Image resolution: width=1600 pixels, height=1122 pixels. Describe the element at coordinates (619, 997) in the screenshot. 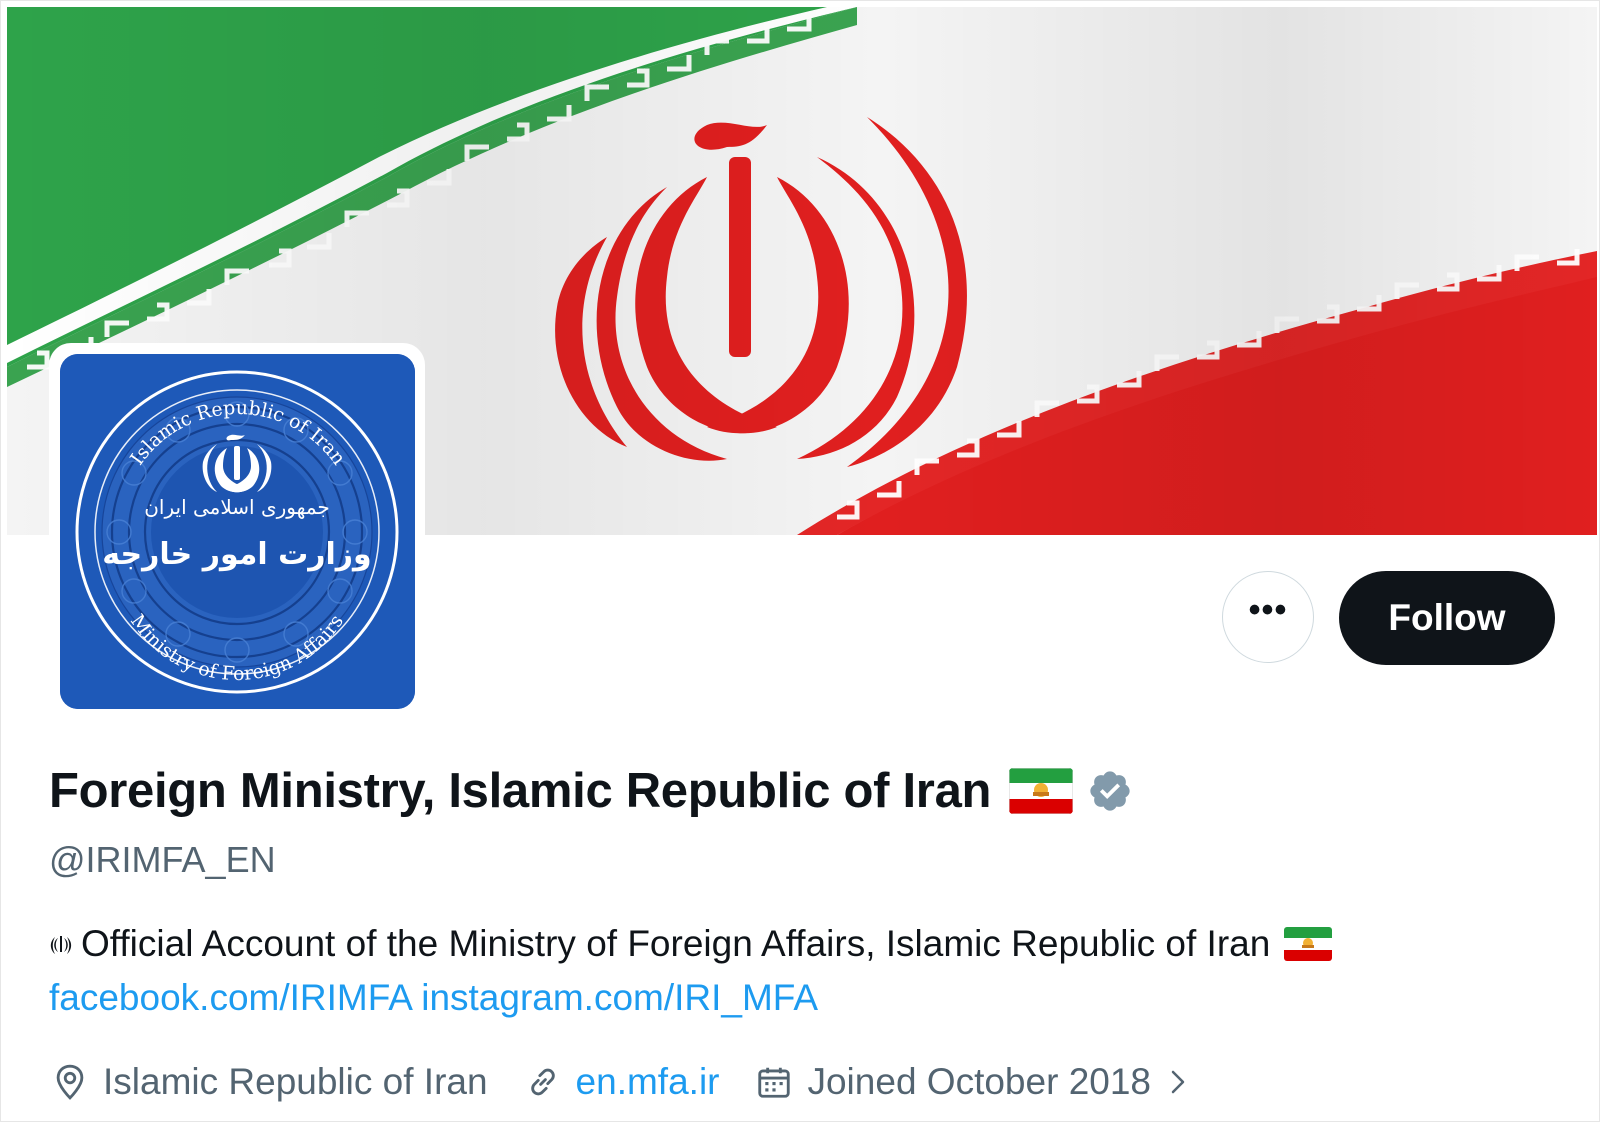

I see `instagram-link: instagram.com/IRI_MFA` at that location.